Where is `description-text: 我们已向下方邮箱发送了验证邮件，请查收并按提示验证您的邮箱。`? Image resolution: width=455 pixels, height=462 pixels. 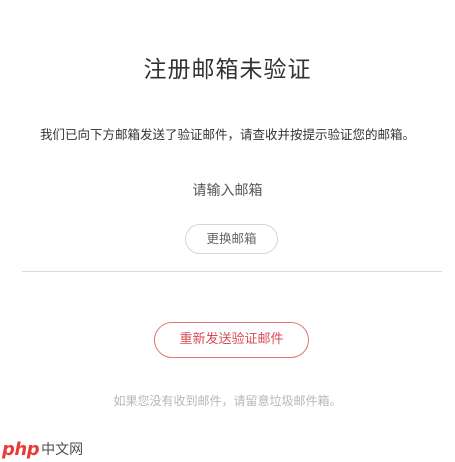 description-text: 我们已向下方邮箱发送了验证邮件，请查收并按提示验证您的邮箱。 is located at coordinates (227, 134).